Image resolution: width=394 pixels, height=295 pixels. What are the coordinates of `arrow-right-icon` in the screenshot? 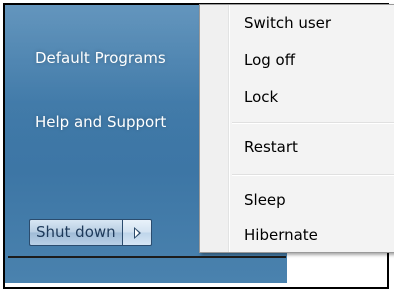 It's located at (137, 233).